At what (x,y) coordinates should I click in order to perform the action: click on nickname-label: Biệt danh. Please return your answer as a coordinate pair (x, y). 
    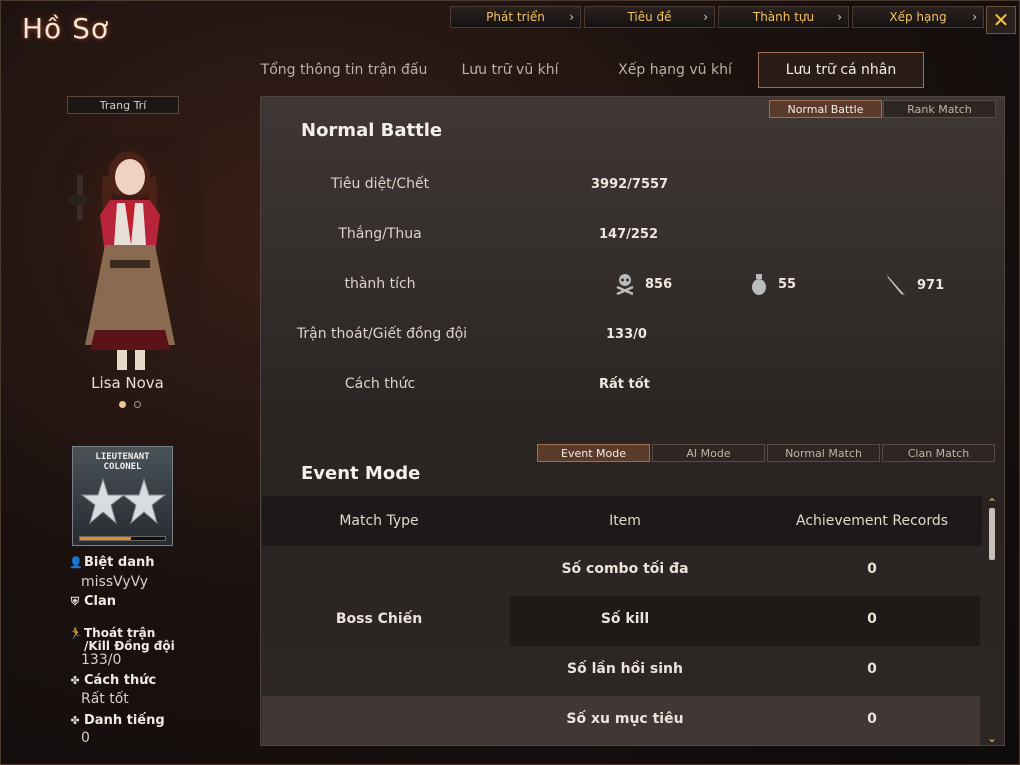
    Looking at the image, I should click on (119, 562).